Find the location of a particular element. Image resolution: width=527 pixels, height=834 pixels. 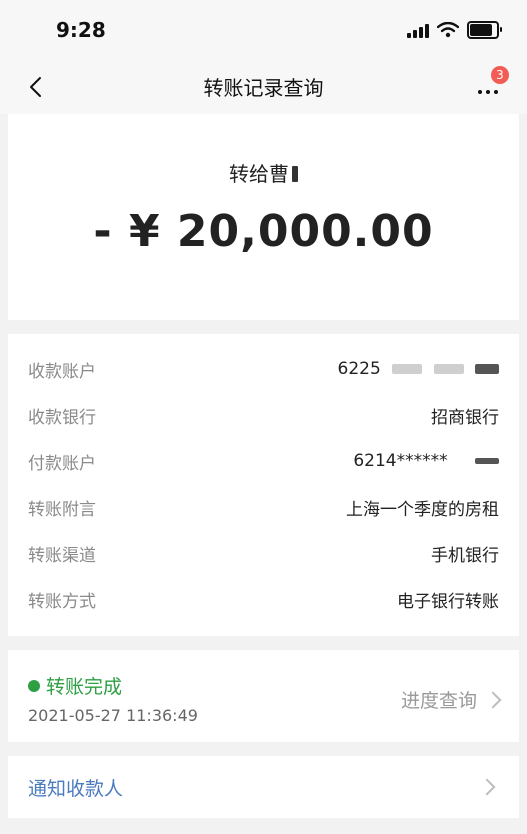

status-dot-icon is located at coordinates (34, 685).